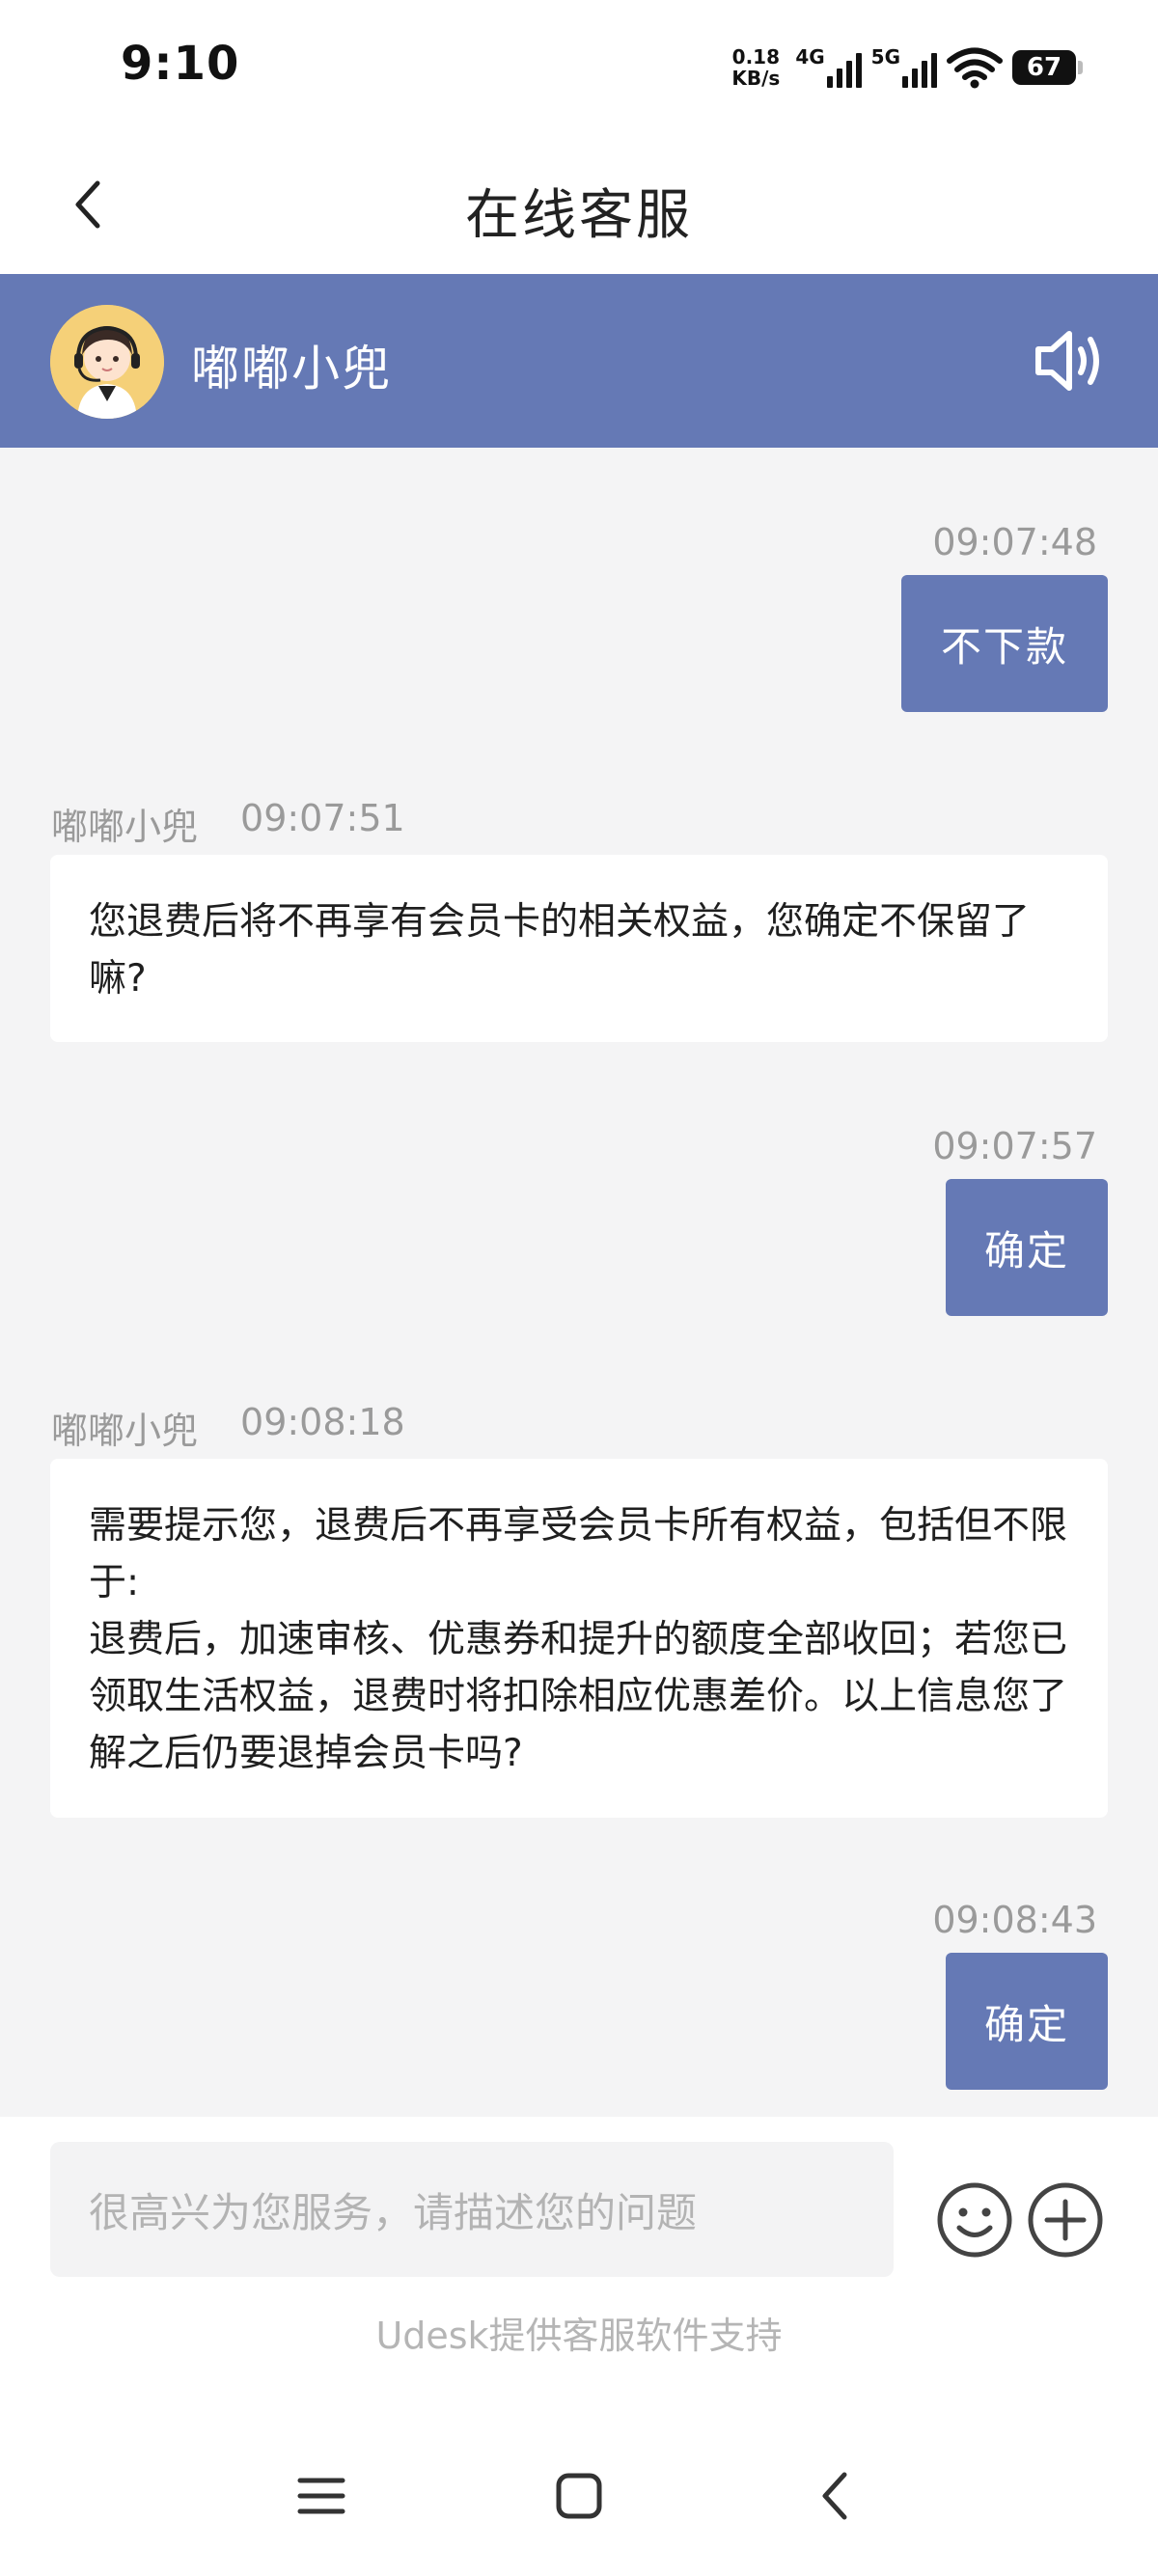 This screenshot has height=2576, width=1158. Describe the element at coordinates (1067, 361) in the screenshot. I see `speaker-icon` at that location.